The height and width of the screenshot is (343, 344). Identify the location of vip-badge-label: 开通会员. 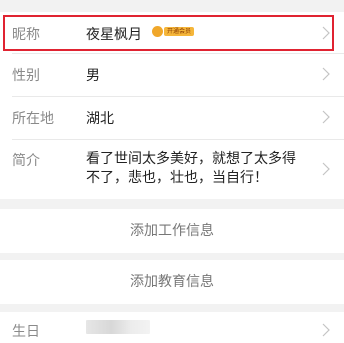
(179, 31).